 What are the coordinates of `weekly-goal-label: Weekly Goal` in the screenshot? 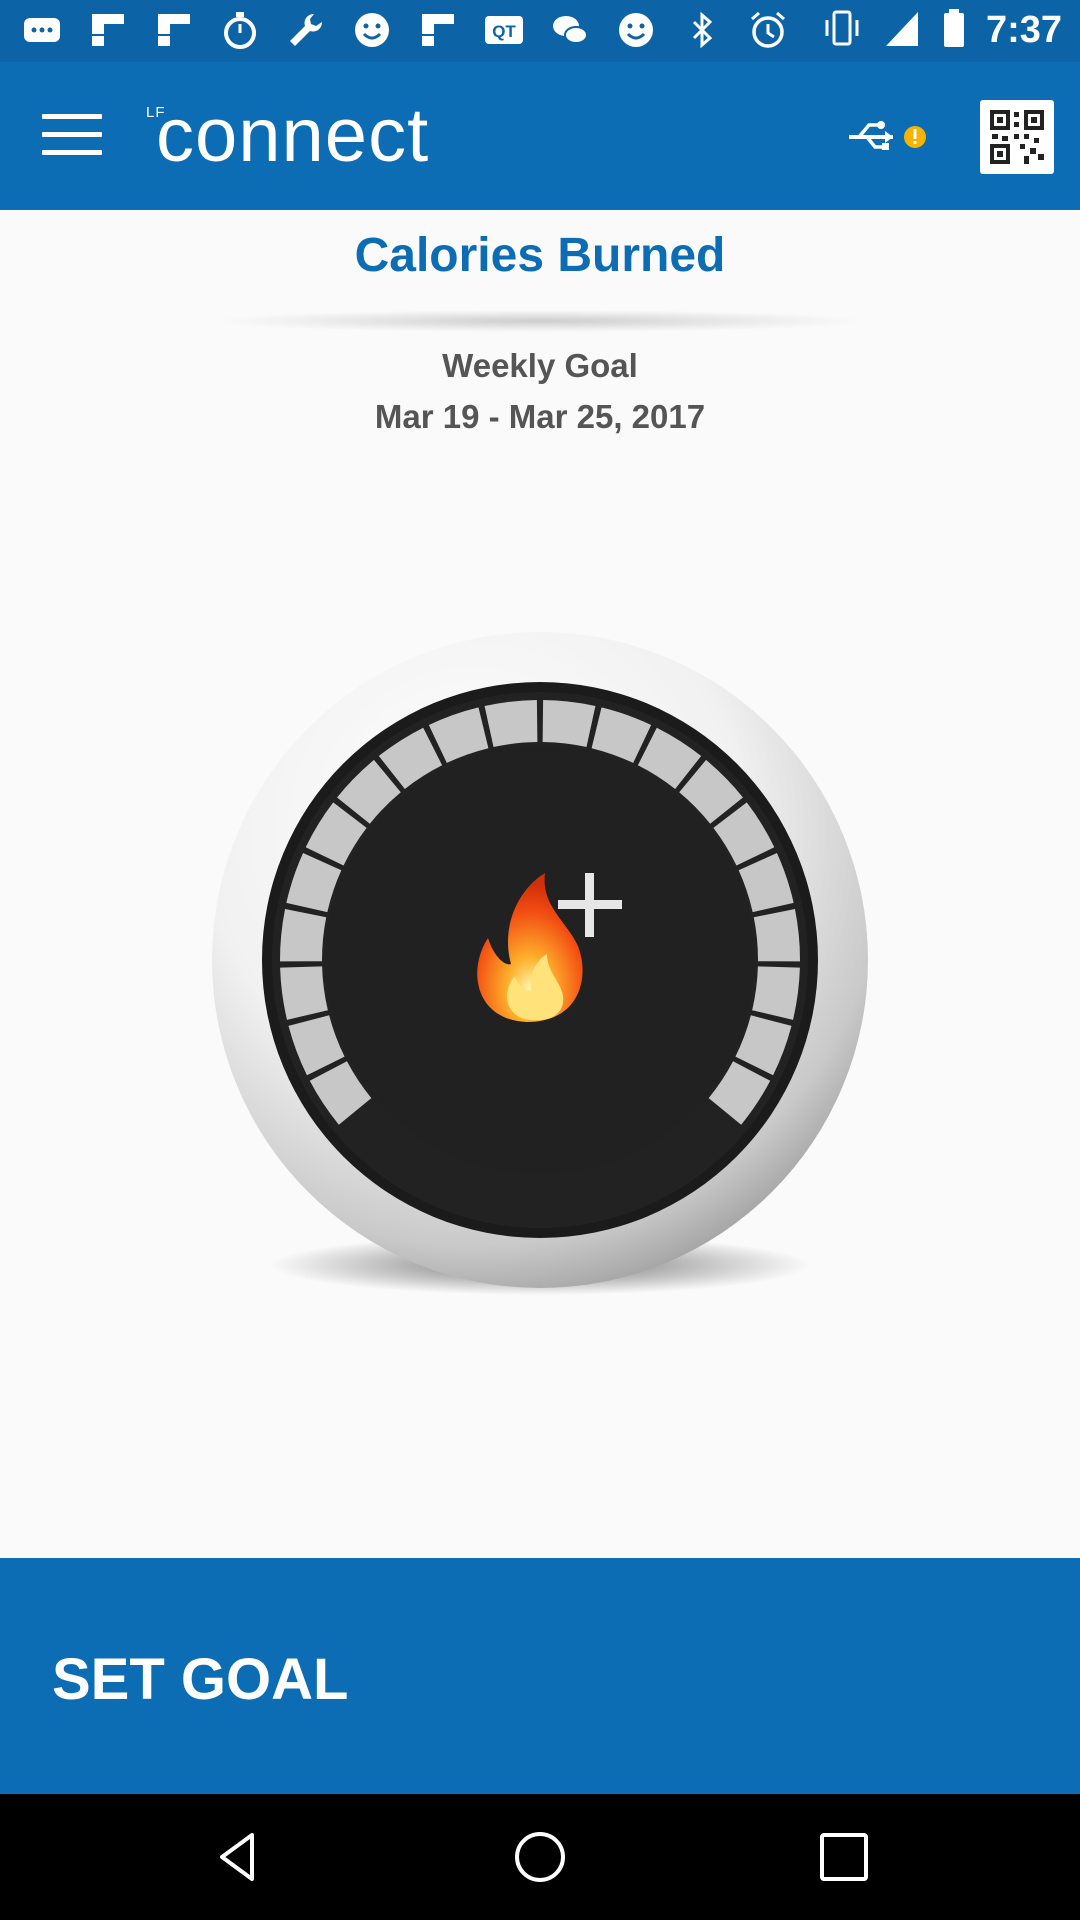 It's located at (540, 365).